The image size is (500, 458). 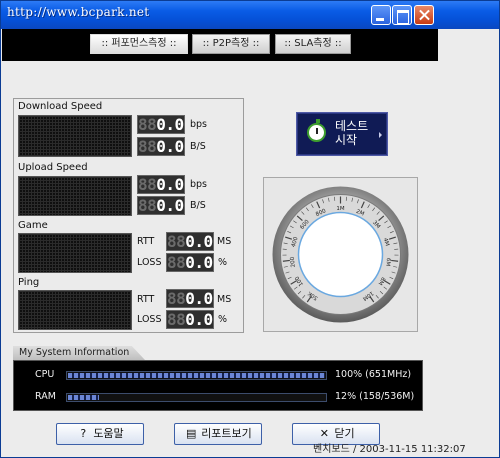 I want to click on upload-graph, so click(x=75, y=196).